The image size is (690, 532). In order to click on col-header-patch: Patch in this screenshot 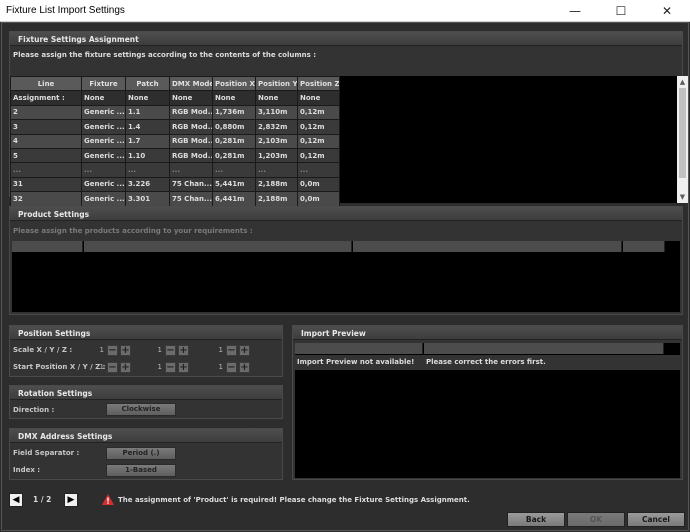, I will do `click(147, 83)`.